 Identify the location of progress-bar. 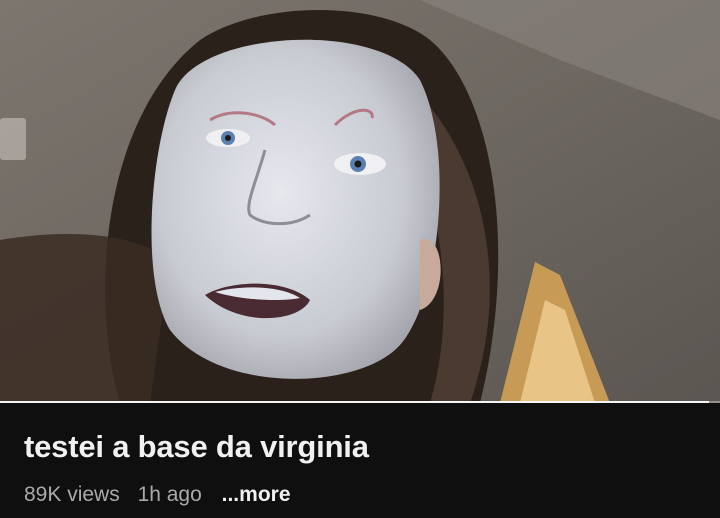
(360, 402).